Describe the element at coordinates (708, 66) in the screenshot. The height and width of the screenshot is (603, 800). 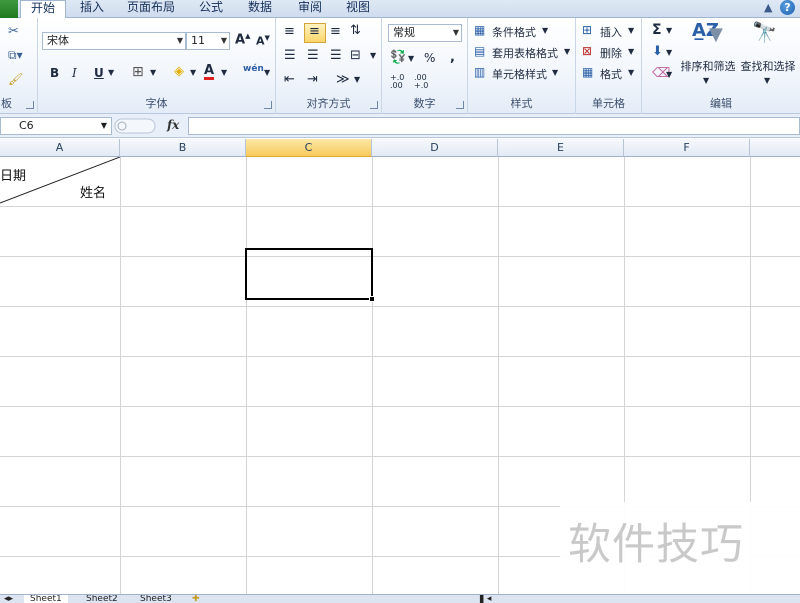
I see `sort-filter-button: 排序和筛选` at that location.